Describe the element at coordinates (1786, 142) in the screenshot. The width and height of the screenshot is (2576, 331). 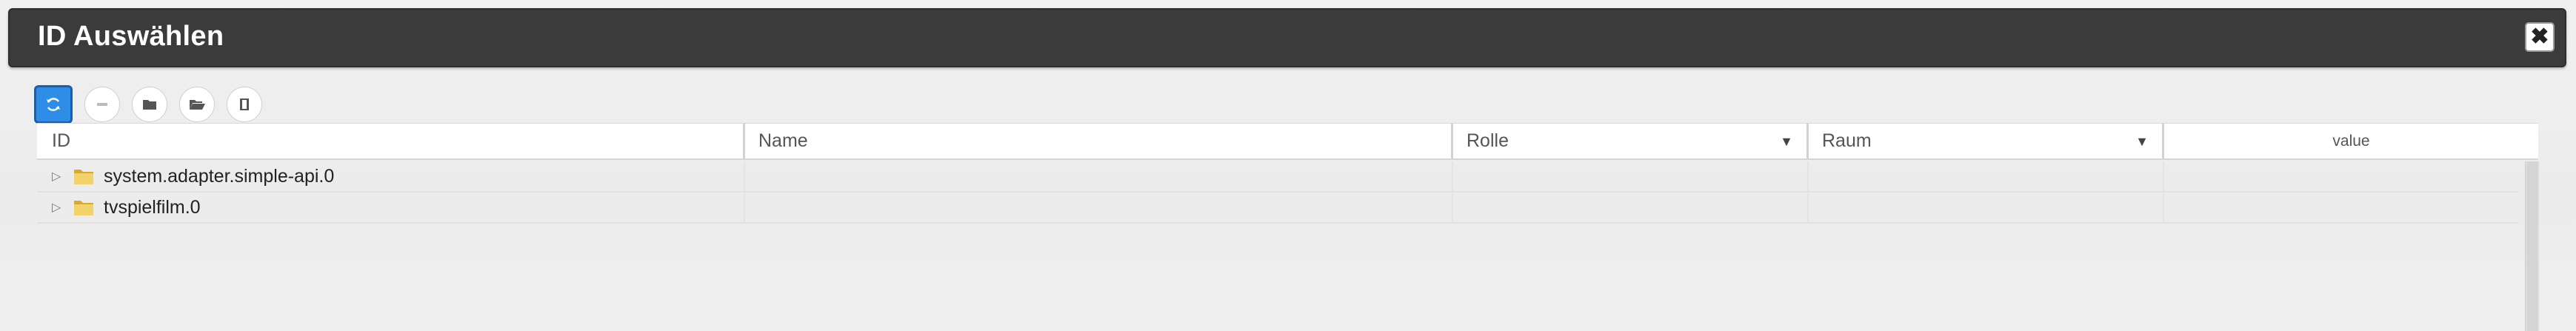
I see `rolle-filter-dropdown-icon: ▼` at that location.